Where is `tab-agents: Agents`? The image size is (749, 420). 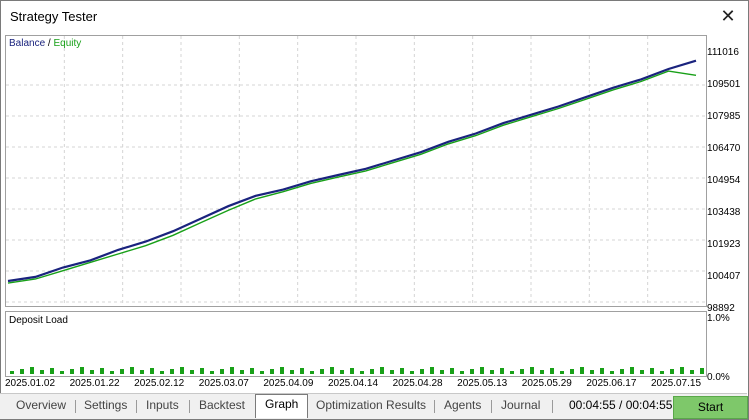 tab-agents: Agents is located at coordinates (462, 405).